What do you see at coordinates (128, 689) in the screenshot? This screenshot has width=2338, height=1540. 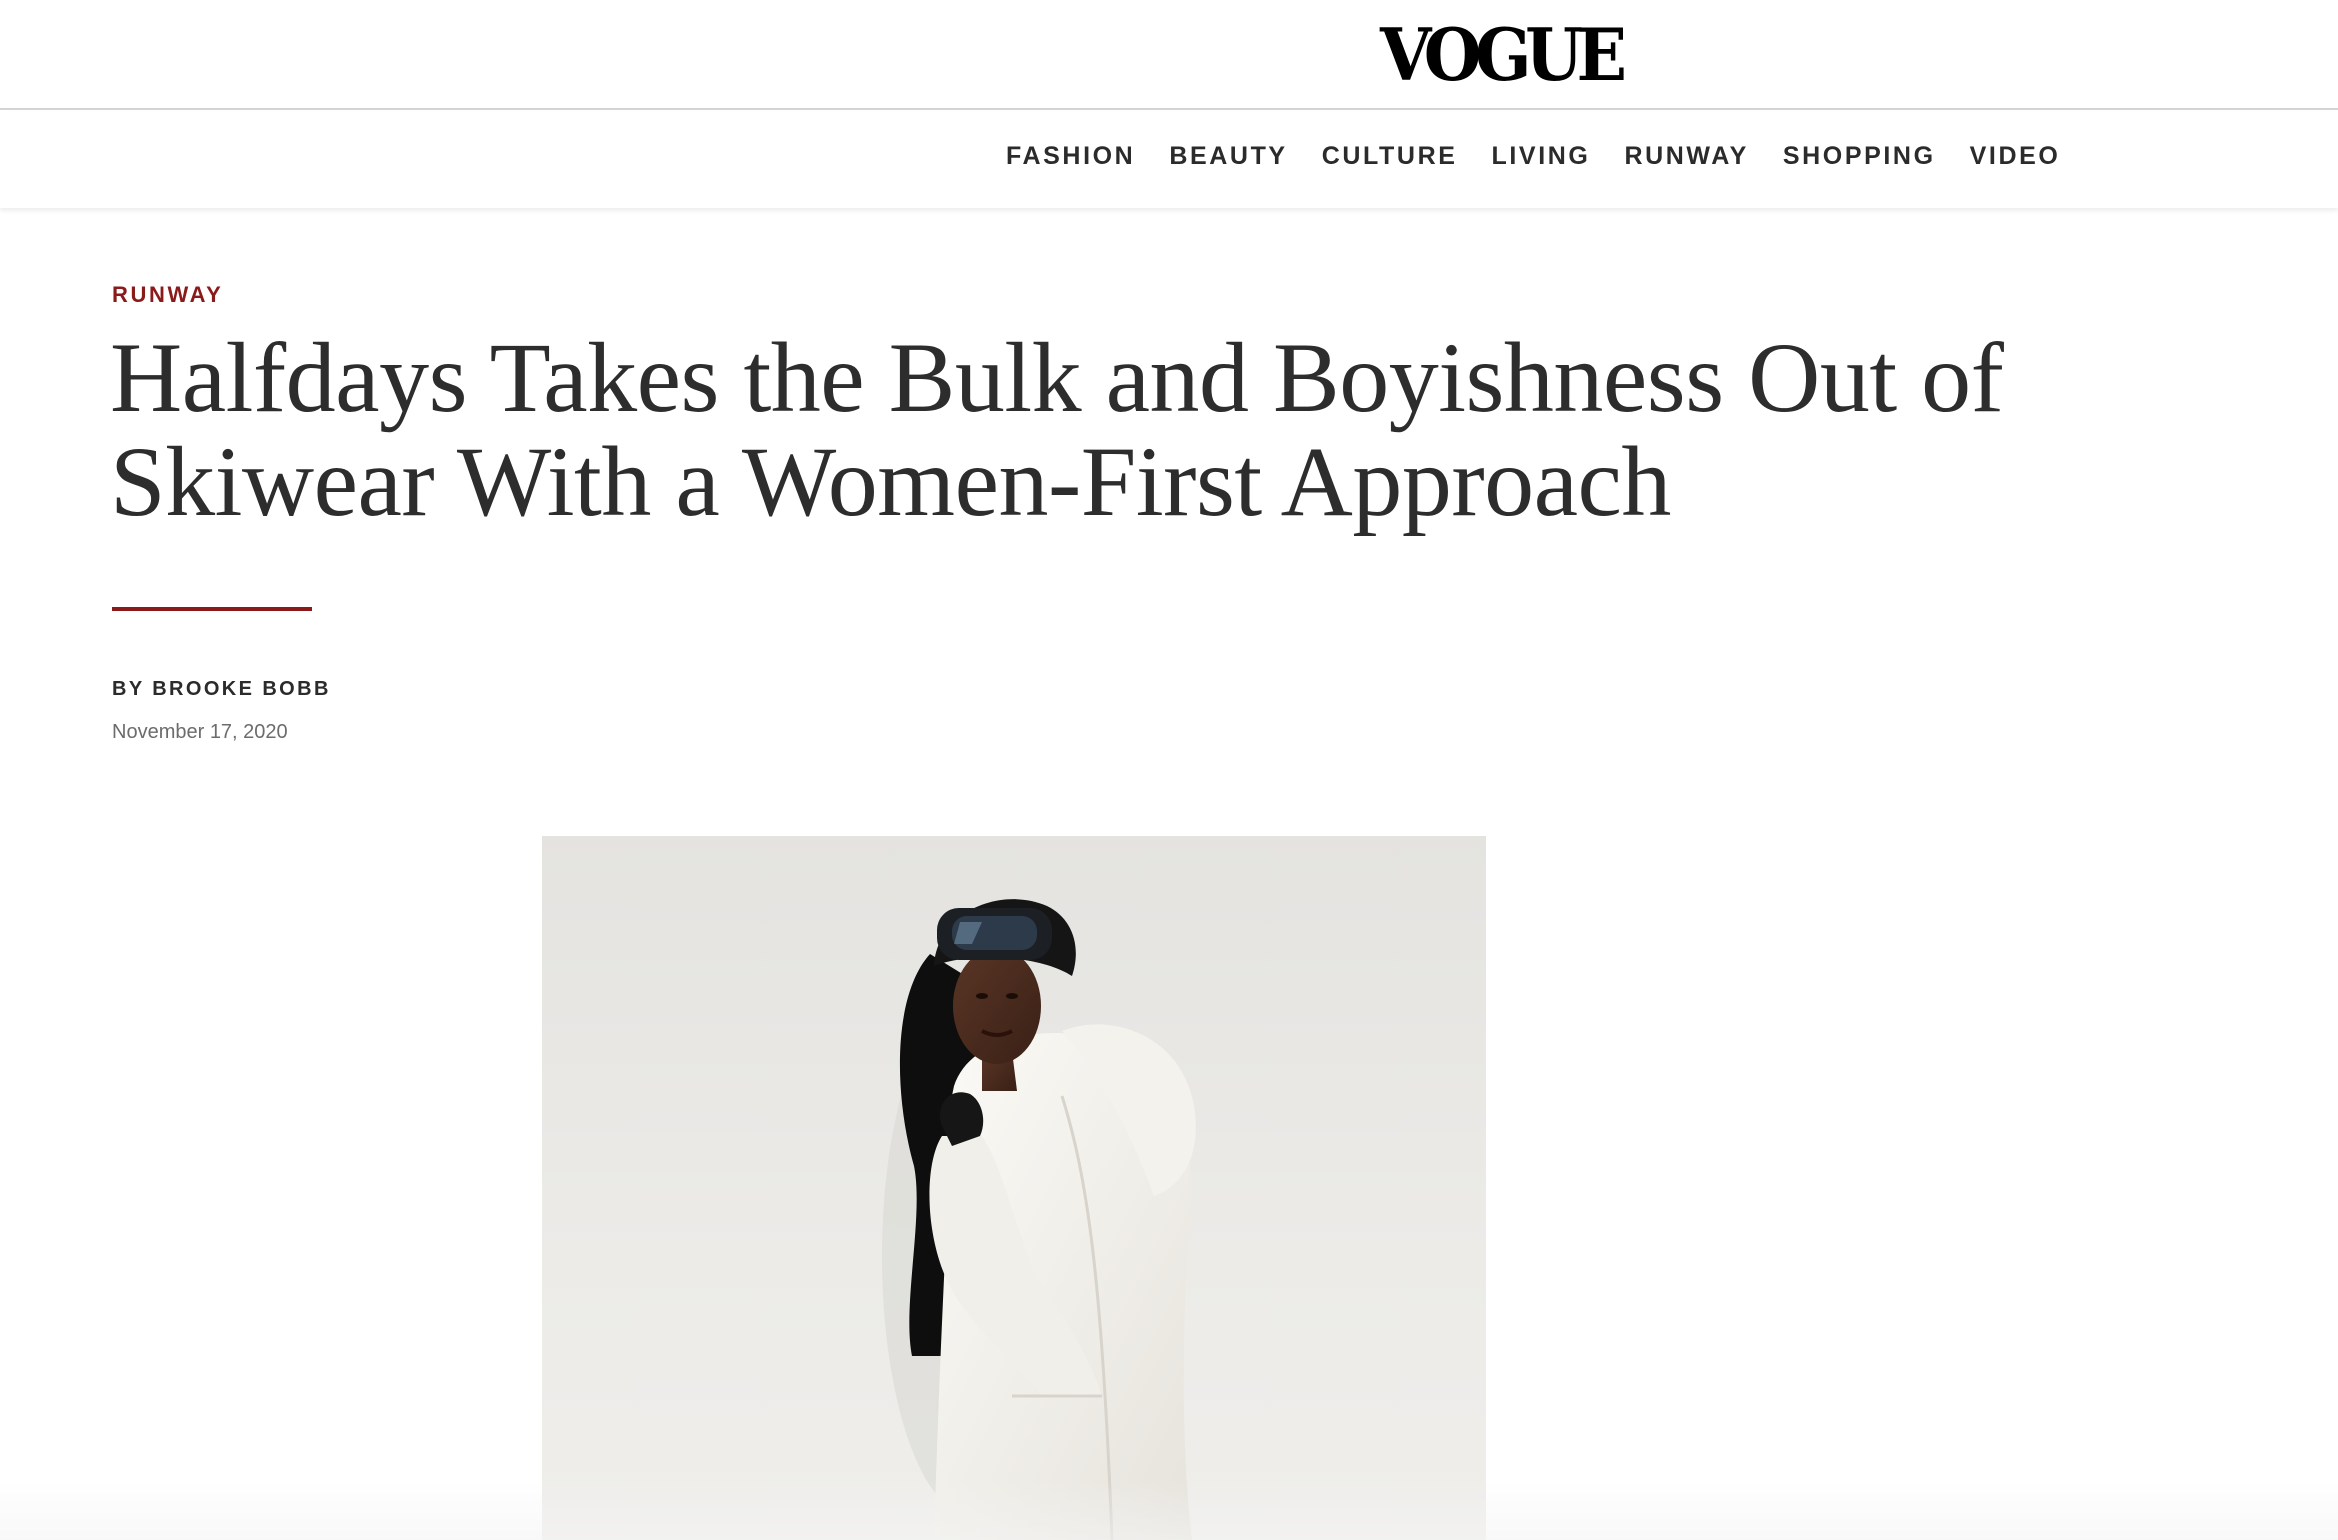 I see `byline-prefix: BY` at bounding box center [128, 689].